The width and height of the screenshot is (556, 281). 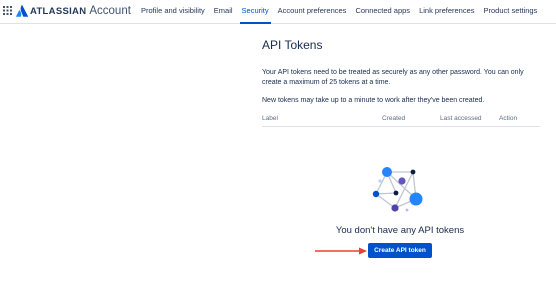 What do you see at coordinates (400, 250) in the screenshot?
I see `create-api-token-button: Create API token` at bounding box center [400, 250].